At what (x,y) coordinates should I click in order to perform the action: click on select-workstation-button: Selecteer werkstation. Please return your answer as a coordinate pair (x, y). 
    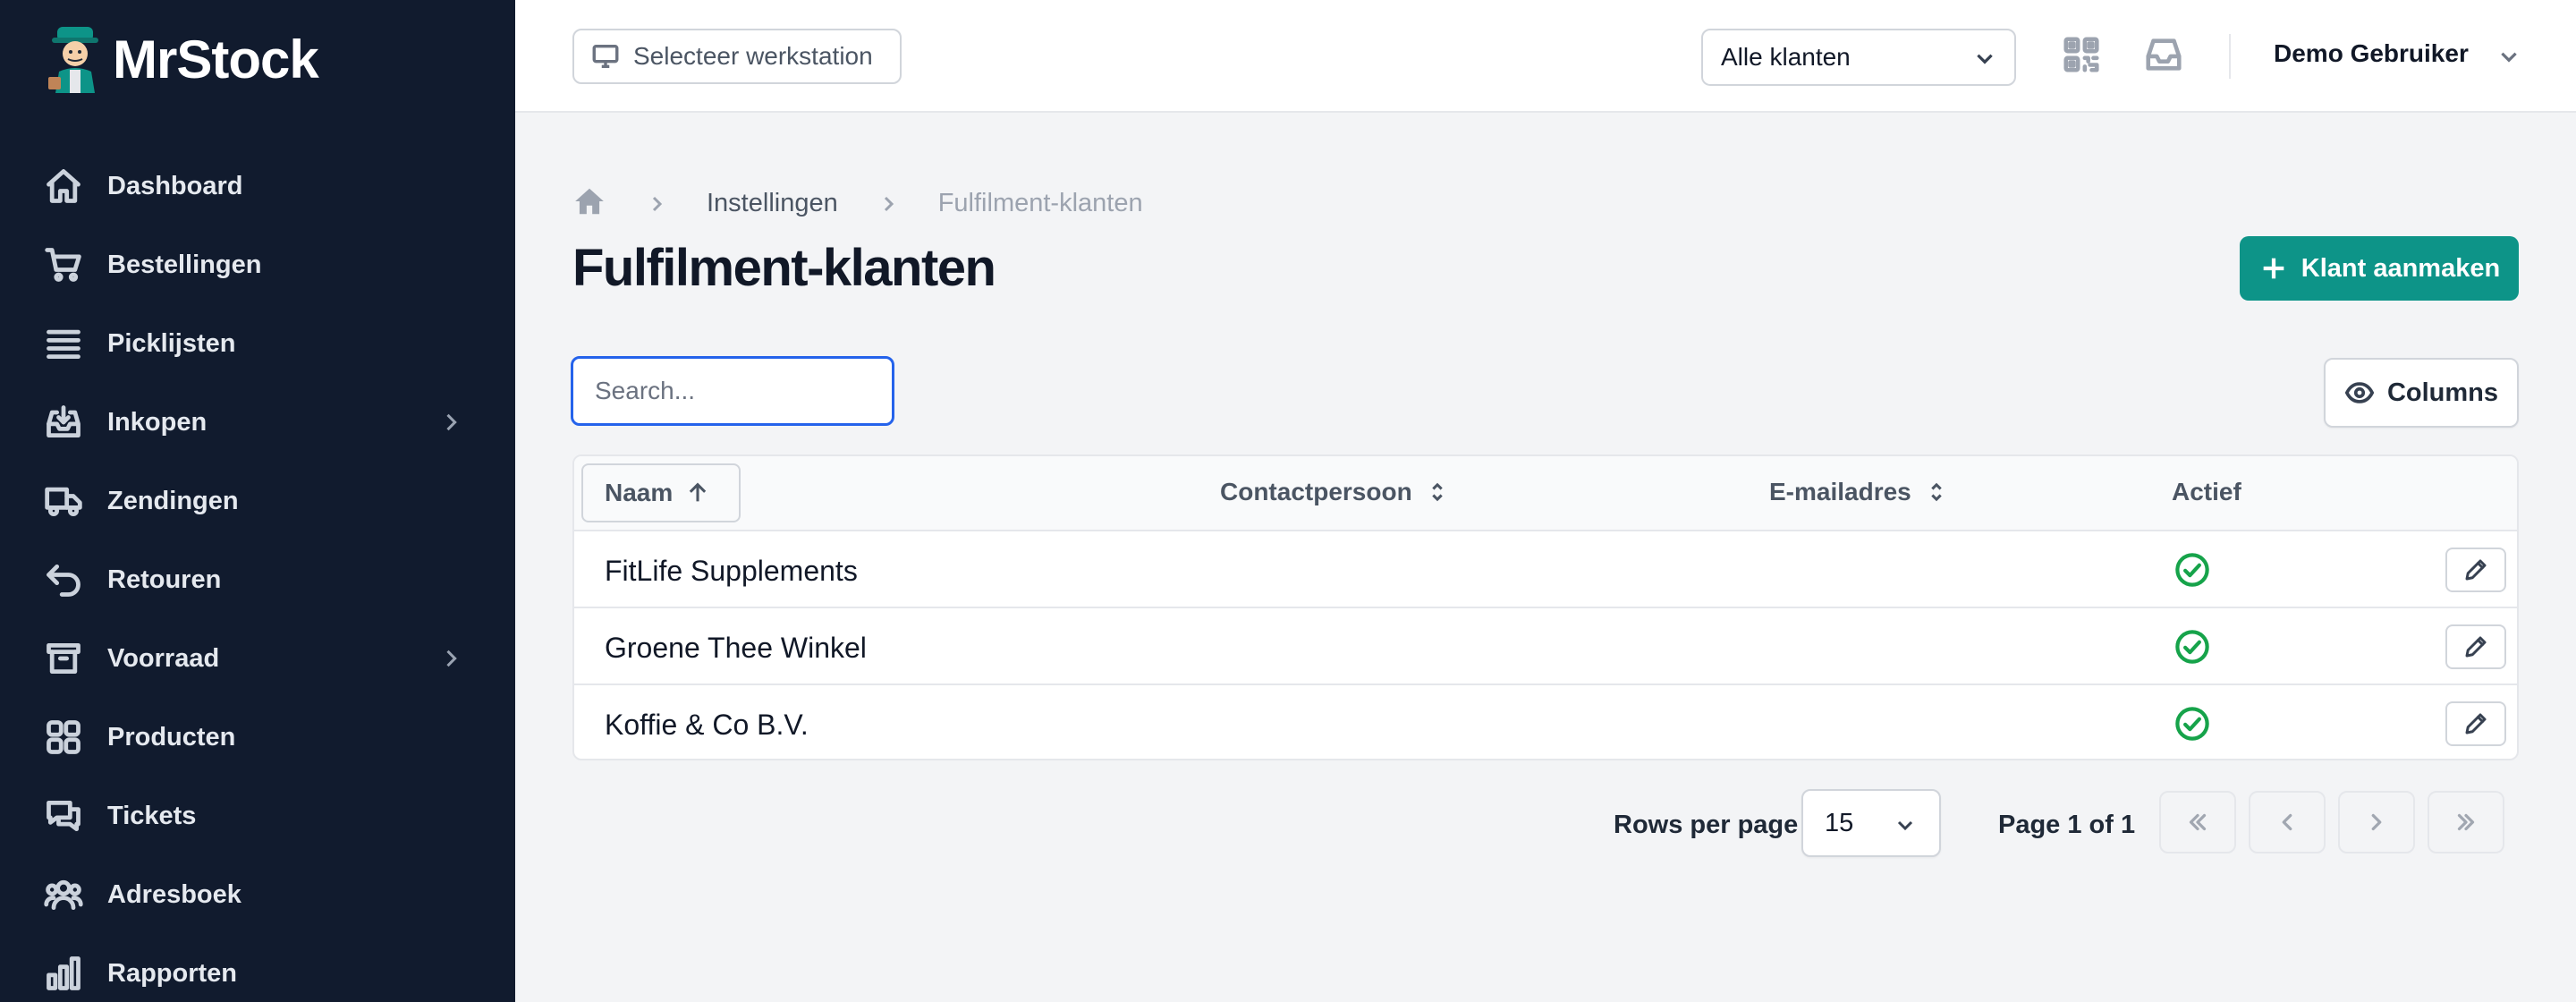
    Looking at the image, I should click on (737, 56).